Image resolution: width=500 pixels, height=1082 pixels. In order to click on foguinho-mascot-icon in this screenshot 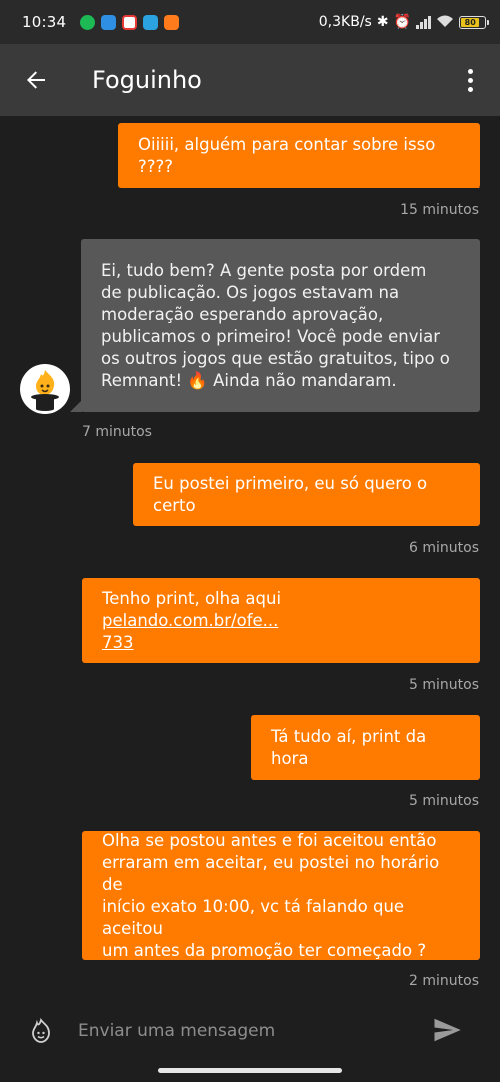, I will do `click(45, 390)`.